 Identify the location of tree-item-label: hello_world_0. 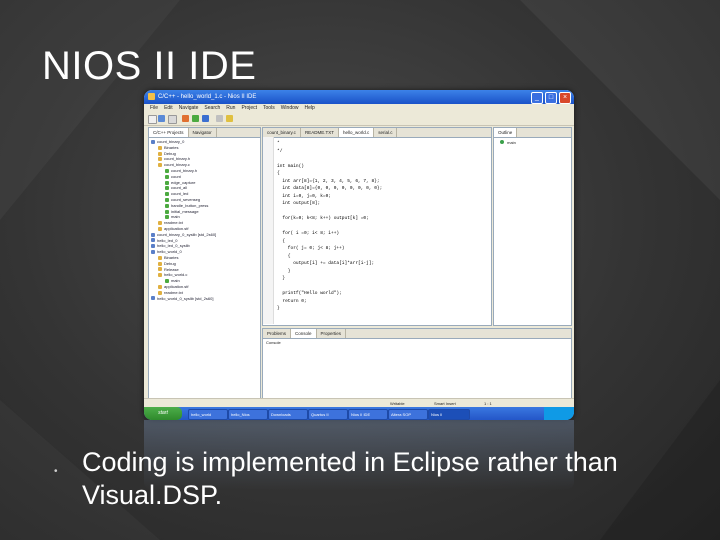
(169, 252).